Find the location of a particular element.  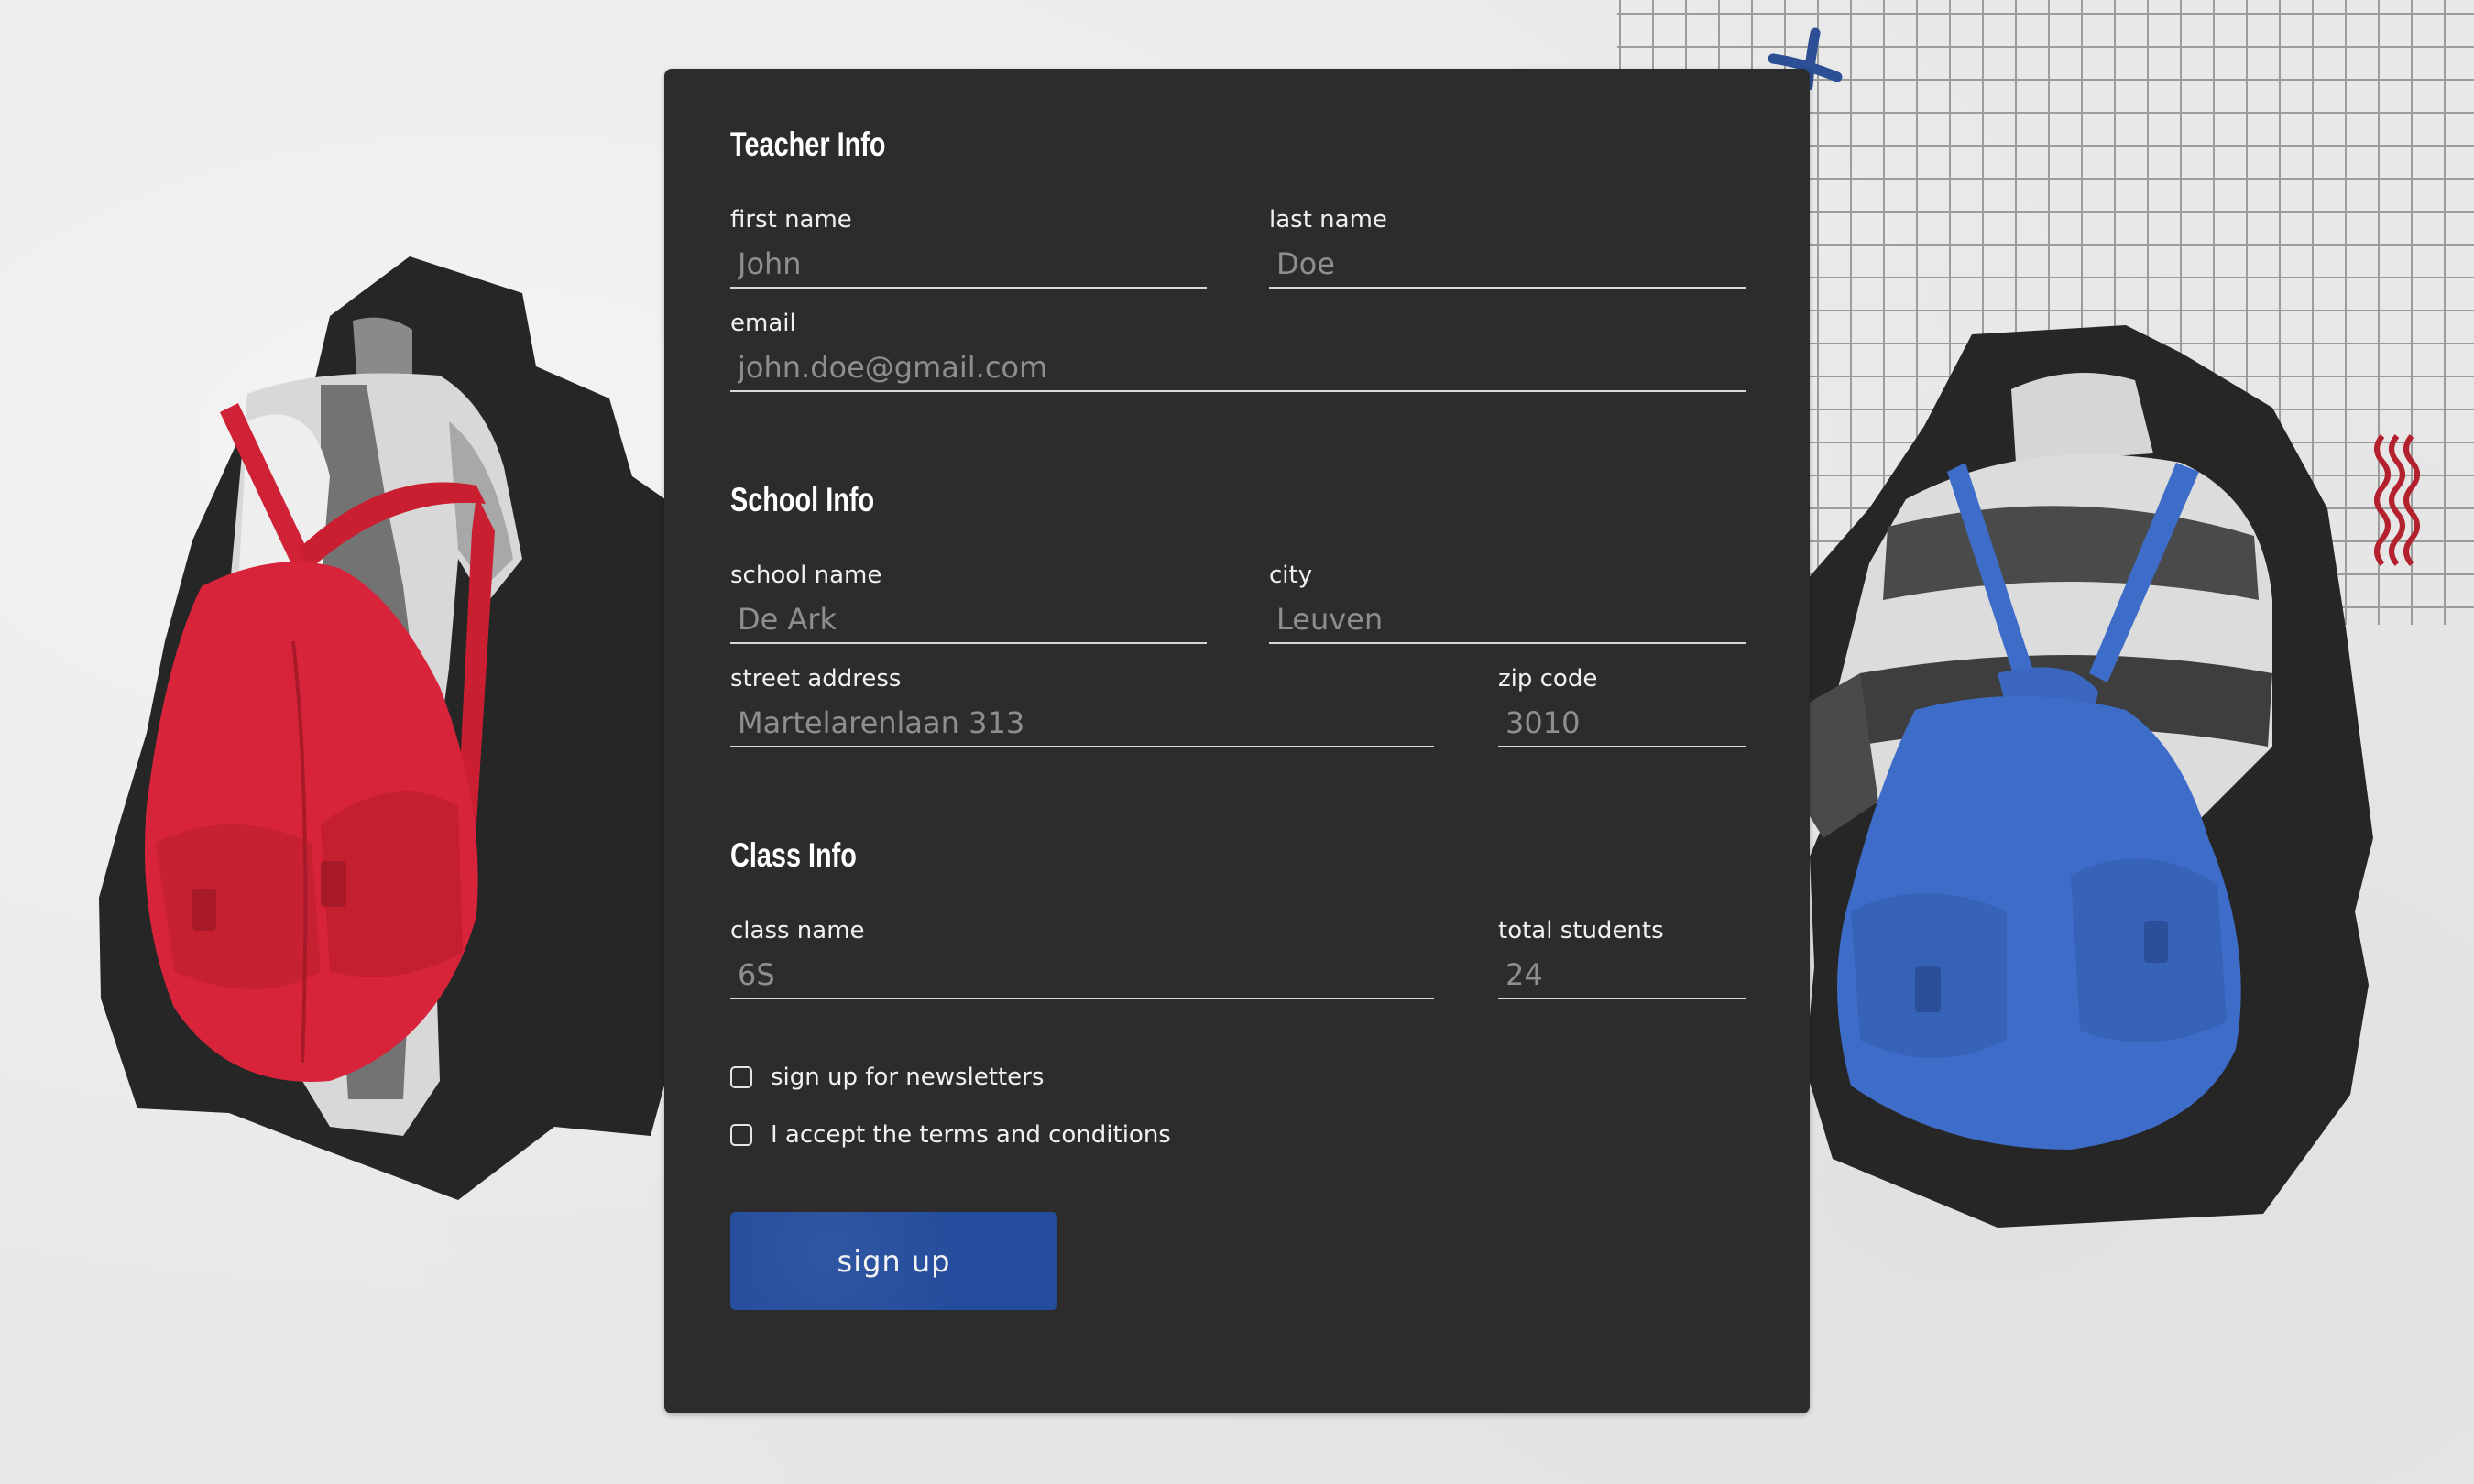

newsletter-option: sign up for newsletters is located at coordinates (887, 1077).